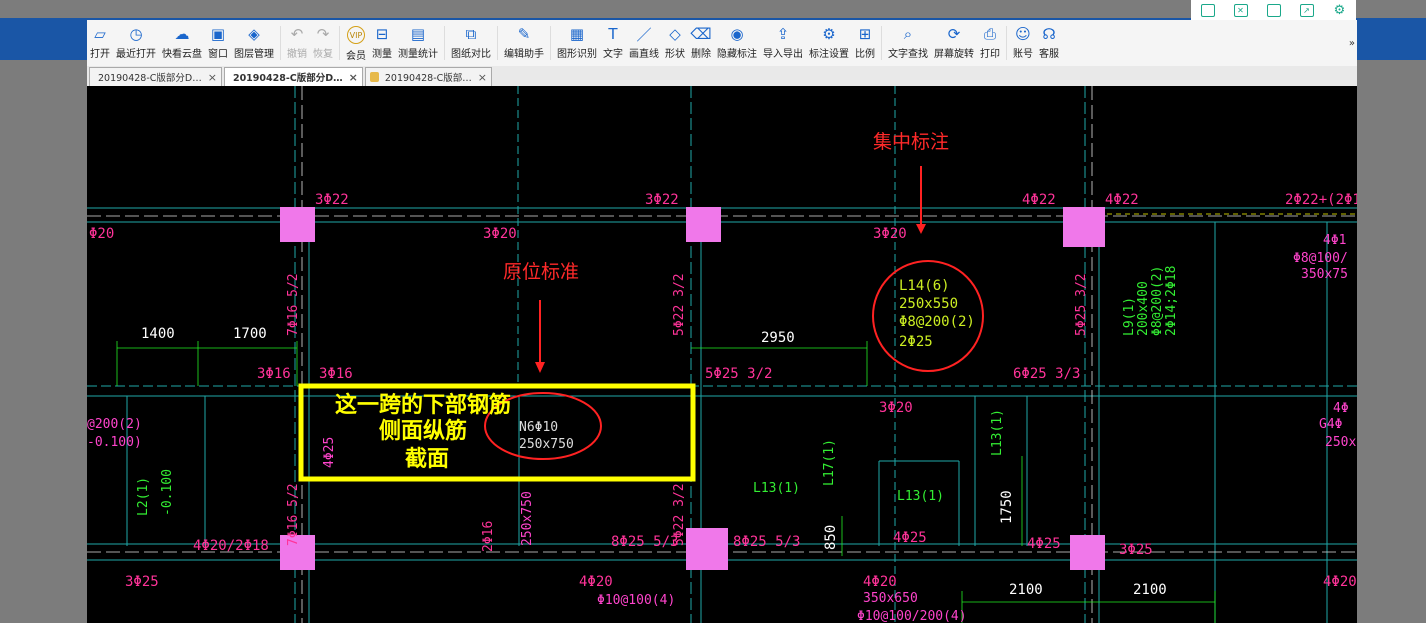 Image resolution: width=1426 pixels, height=623 pixels. I want to click on cad-label: 4Φ22, so click(1039, 200).